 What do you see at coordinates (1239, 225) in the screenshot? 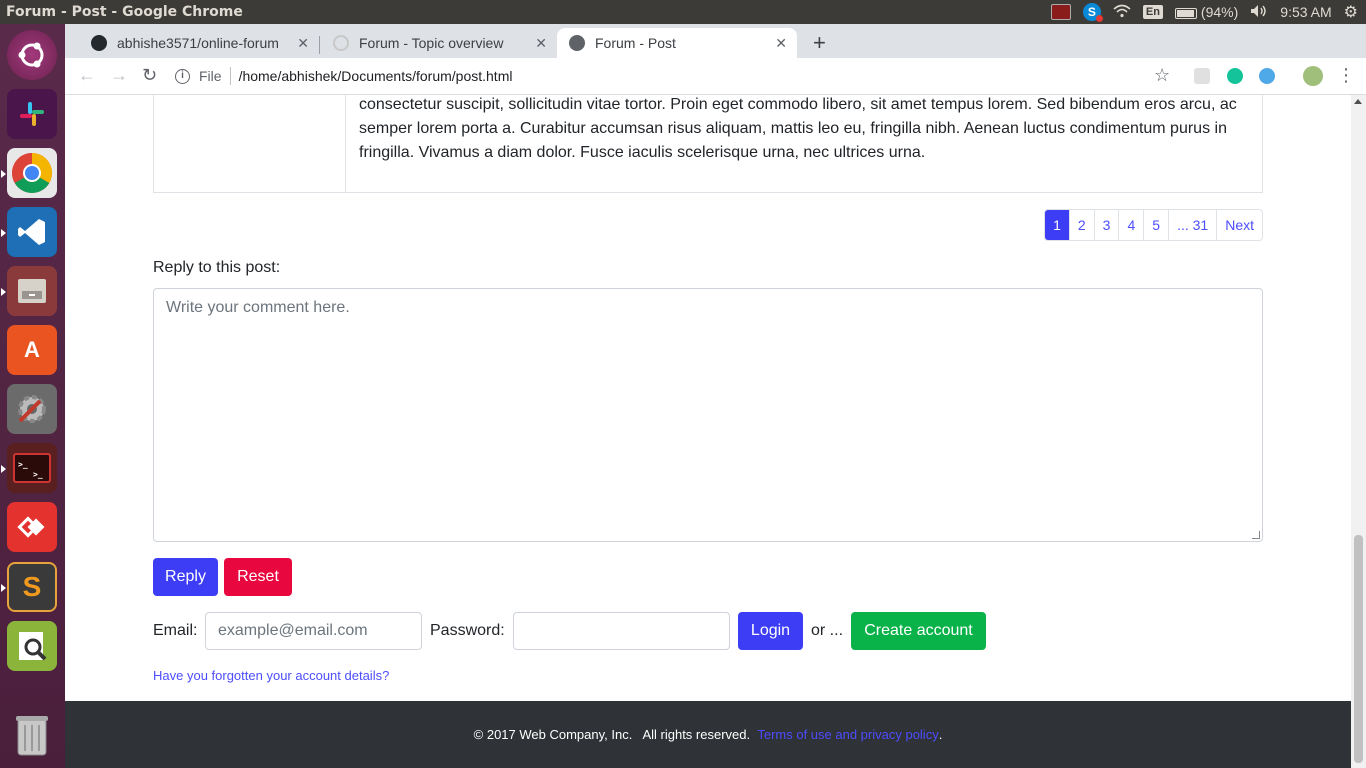
I see `page-link-next: Next` at bounding box center [1239, 225].